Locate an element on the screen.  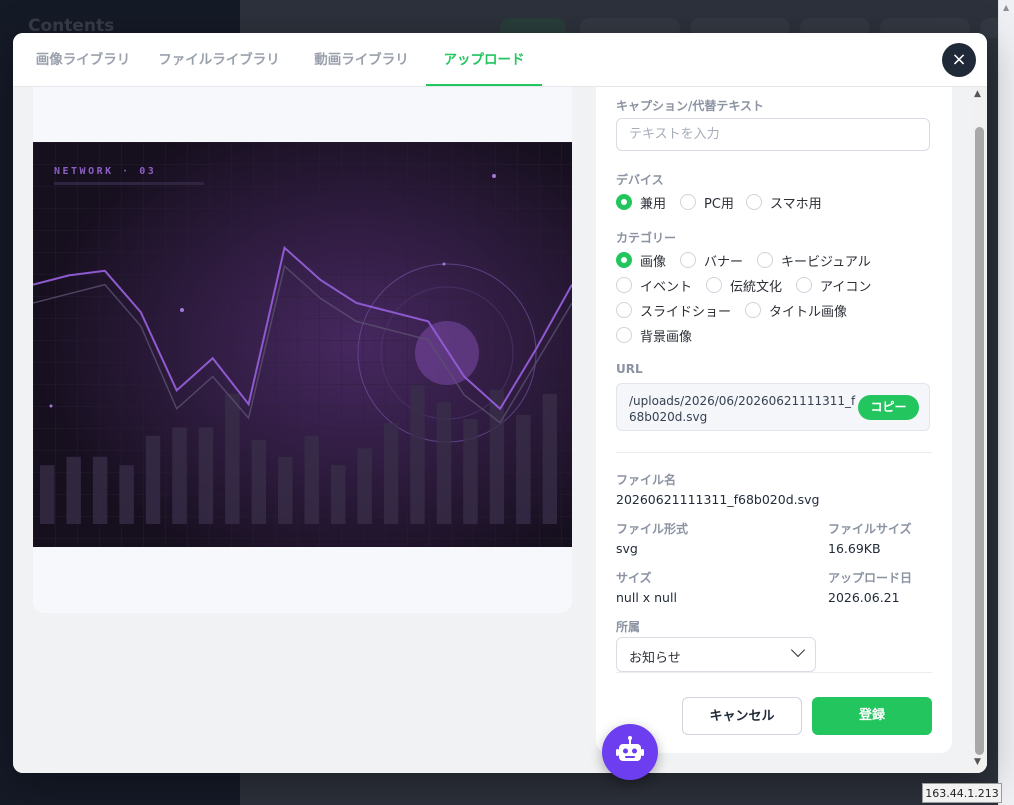
category-option-traditional-culture: 伝統文化 is located at coordinates (744, 285).